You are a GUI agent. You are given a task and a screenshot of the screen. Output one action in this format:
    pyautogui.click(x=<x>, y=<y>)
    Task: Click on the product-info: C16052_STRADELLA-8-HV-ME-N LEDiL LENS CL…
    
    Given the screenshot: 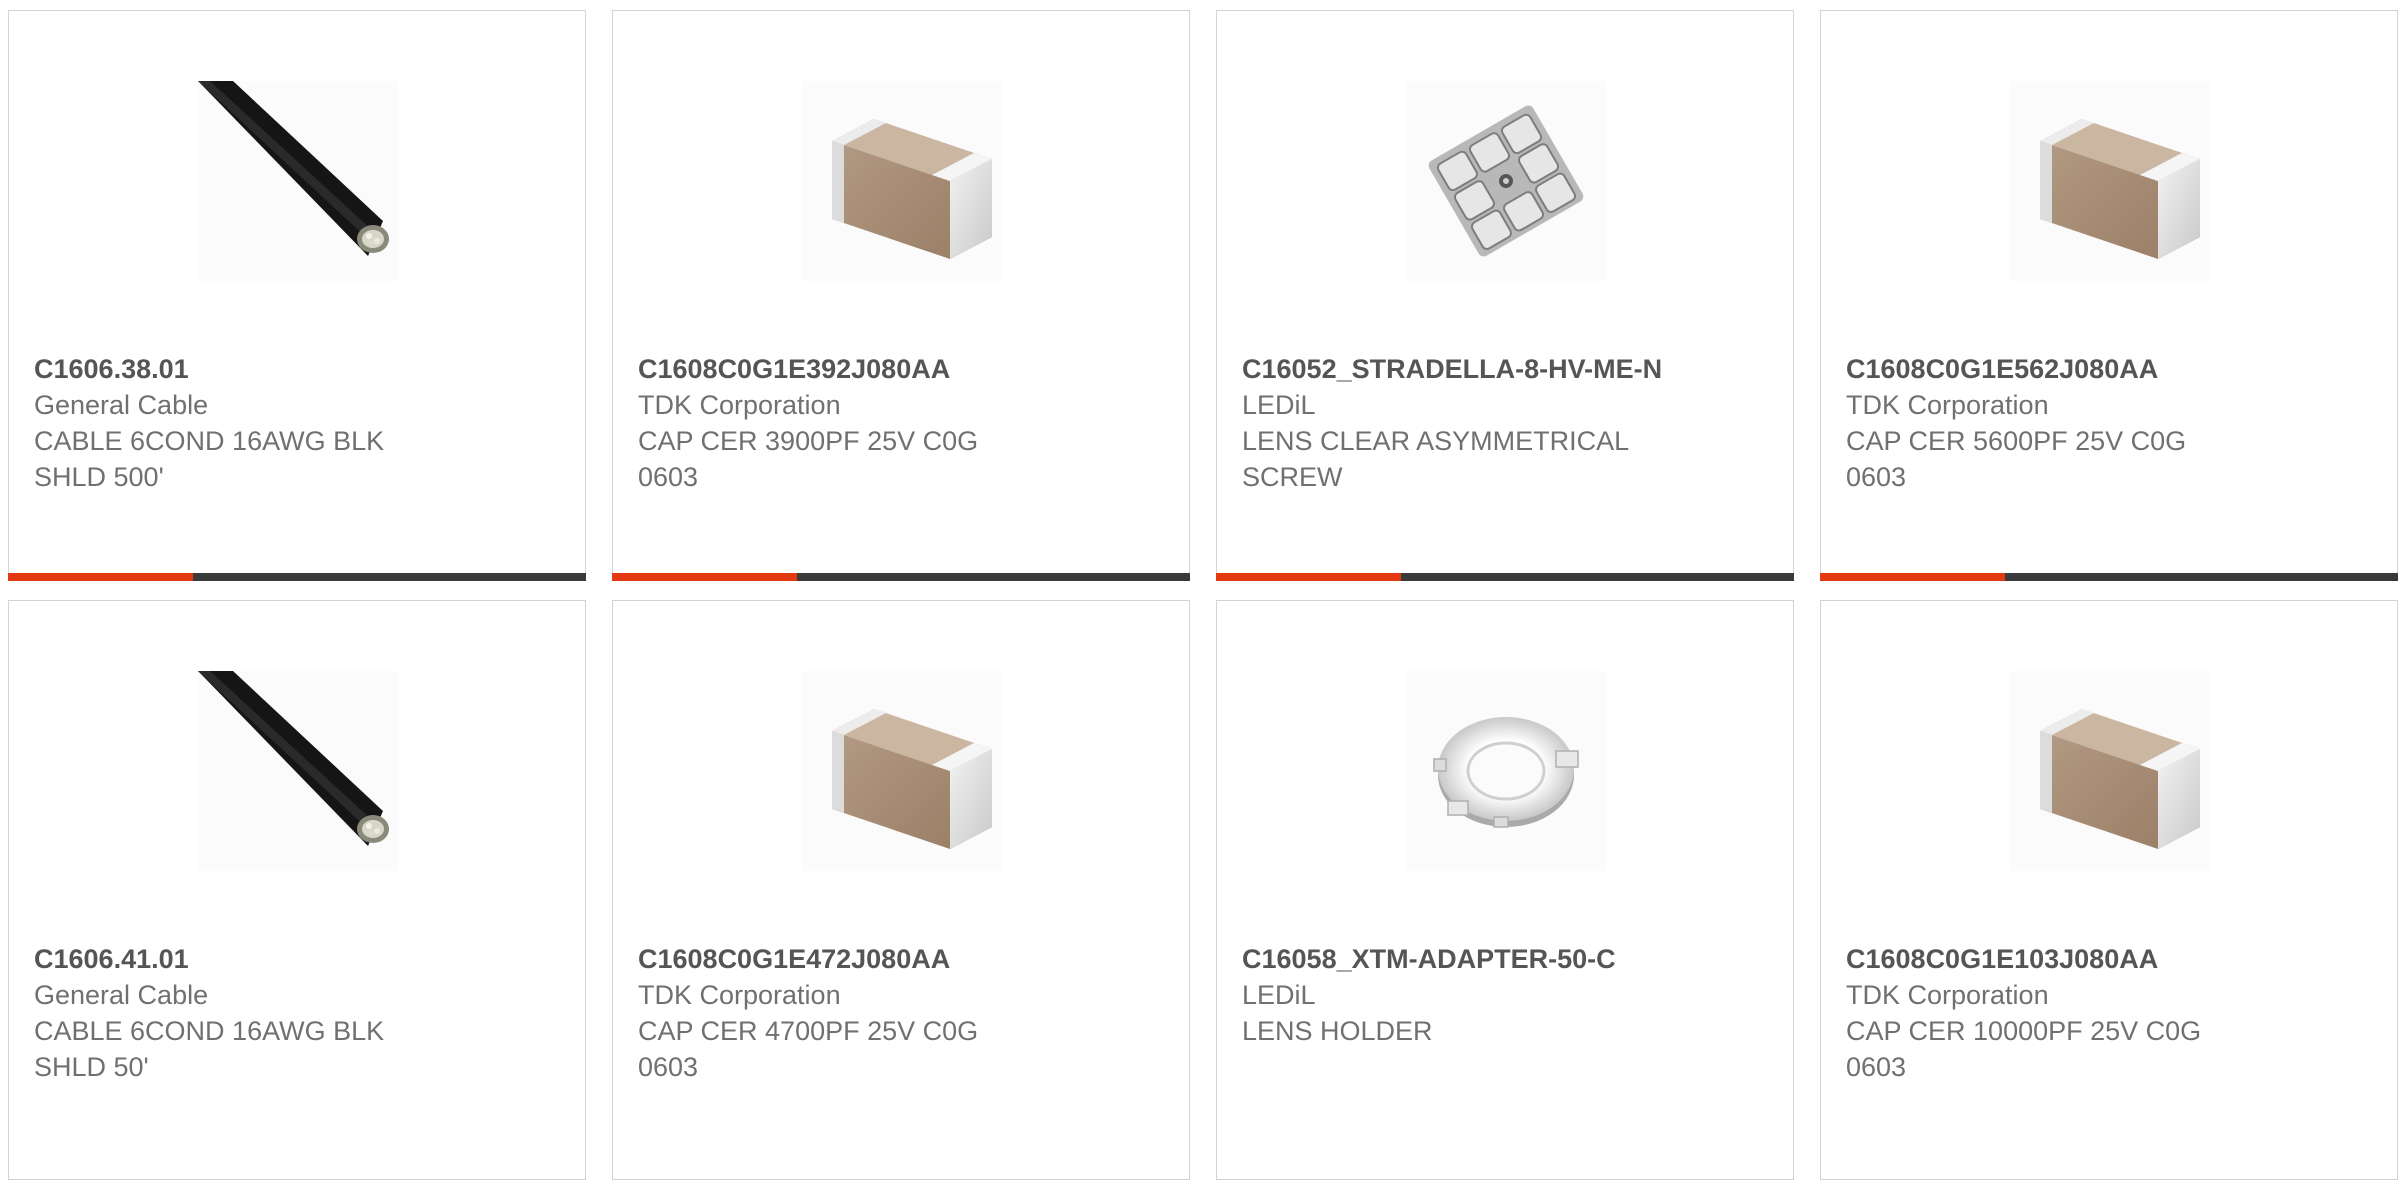 What is the action you would take?
    pyautogui.click(x=1507, y=423)
    